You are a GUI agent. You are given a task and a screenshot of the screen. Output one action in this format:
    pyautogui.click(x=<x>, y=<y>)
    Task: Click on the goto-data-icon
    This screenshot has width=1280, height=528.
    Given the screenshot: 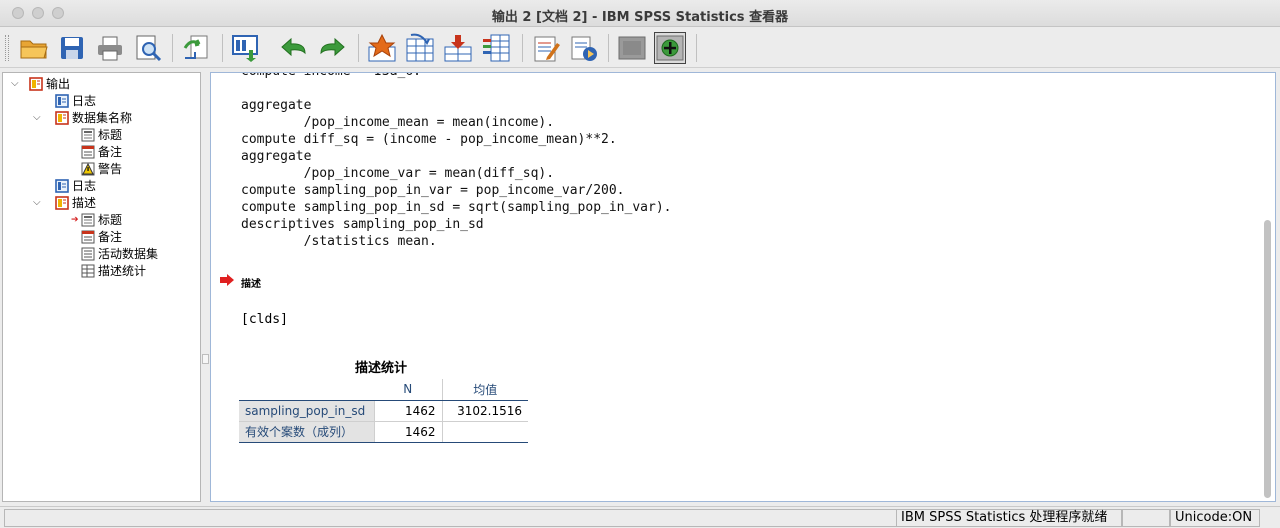 What is the action you would take?
    pyautogui.click(x=382, y=47)
    